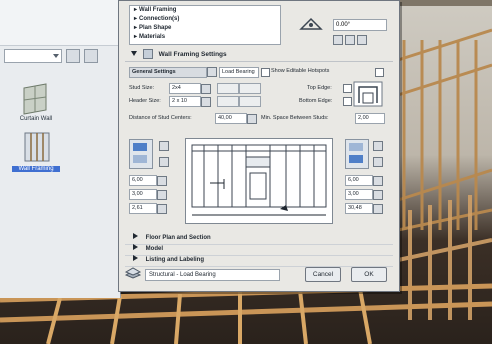  Describe the element at coordinates (205, 10) in the screenshot. I see `tree-item: ▸ Wall Framing` at that location.